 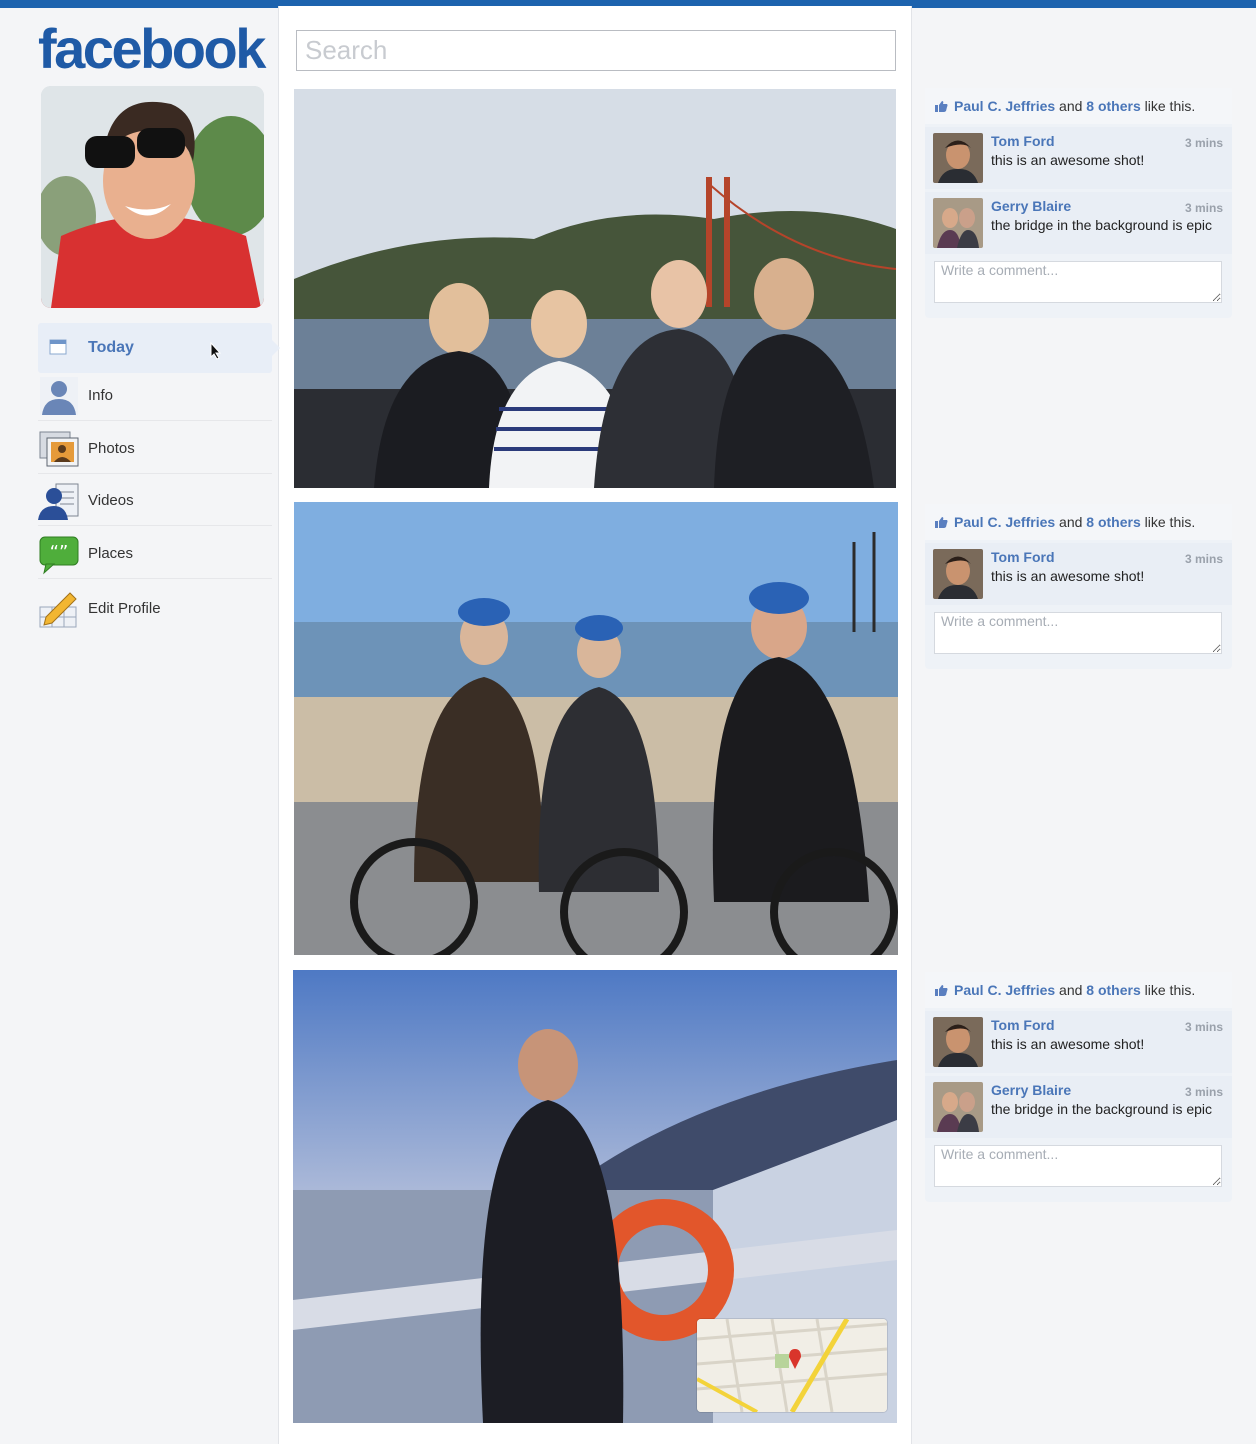 I want to click on profile-picture, so click(x=152, y=197).